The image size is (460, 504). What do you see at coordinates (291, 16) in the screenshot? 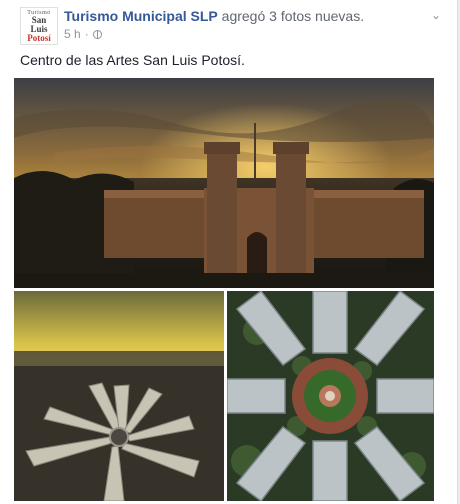
I see `post-action-text: agregó 3 fotos nuevas.` at bounding box center [291, 16].